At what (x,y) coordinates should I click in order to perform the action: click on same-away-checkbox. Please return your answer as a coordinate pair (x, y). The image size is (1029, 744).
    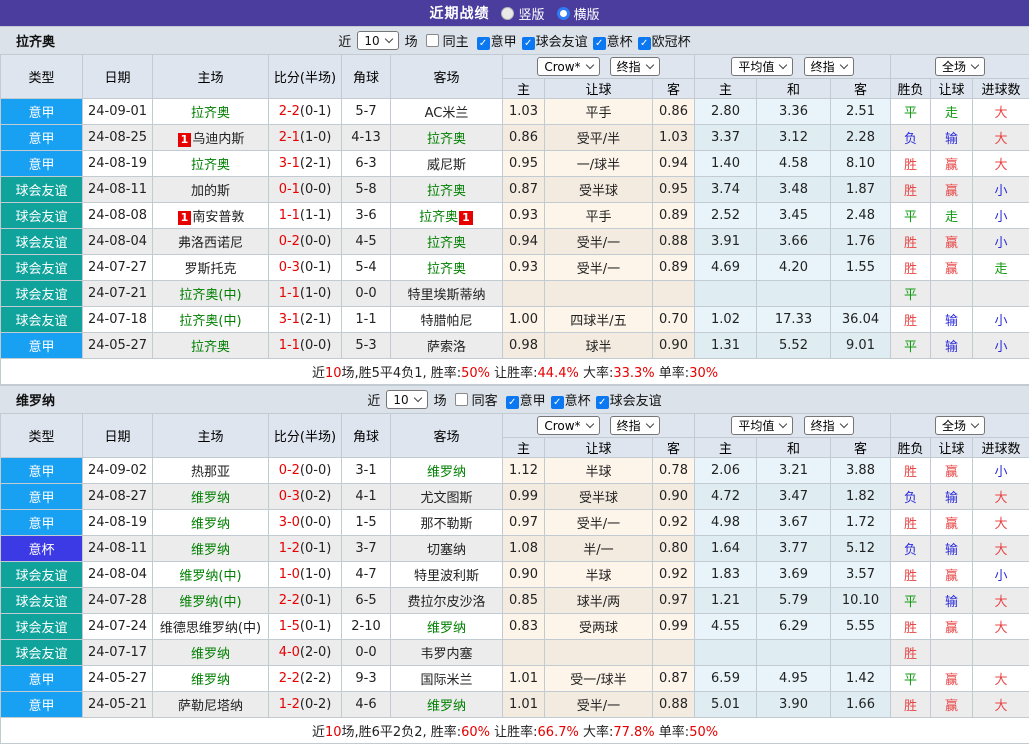
    Looking at the image, I should click on (461, 399).